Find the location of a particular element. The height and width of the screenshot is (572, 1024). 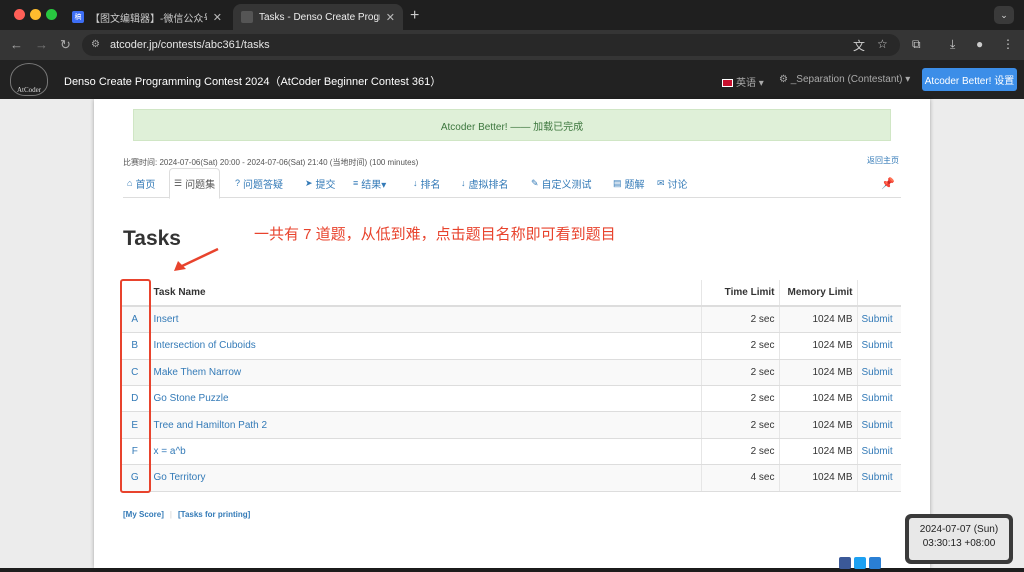

share-buttons is located at coordinates (869, 563).